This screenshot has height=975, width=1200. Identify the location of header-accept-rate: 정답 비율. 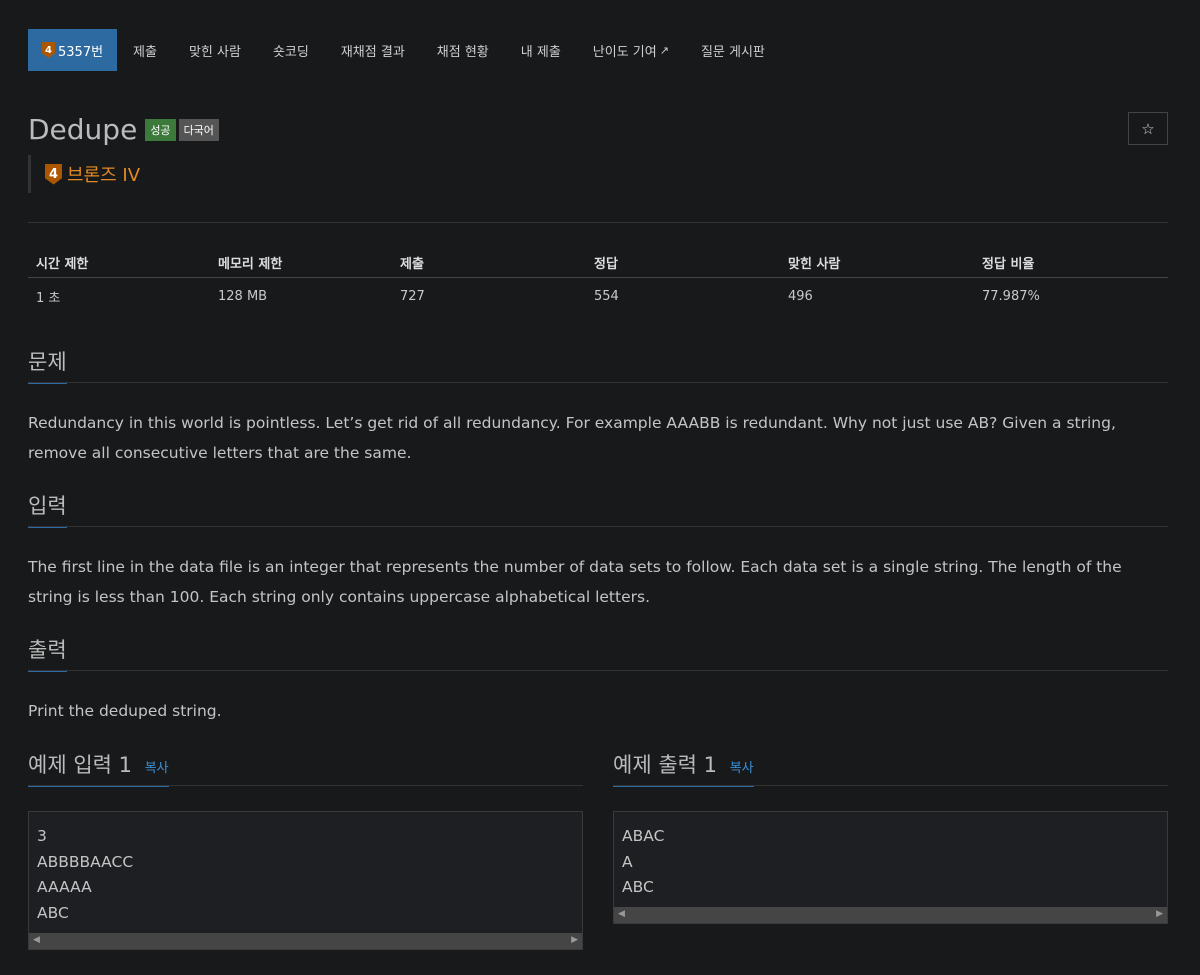
(1008, 264).